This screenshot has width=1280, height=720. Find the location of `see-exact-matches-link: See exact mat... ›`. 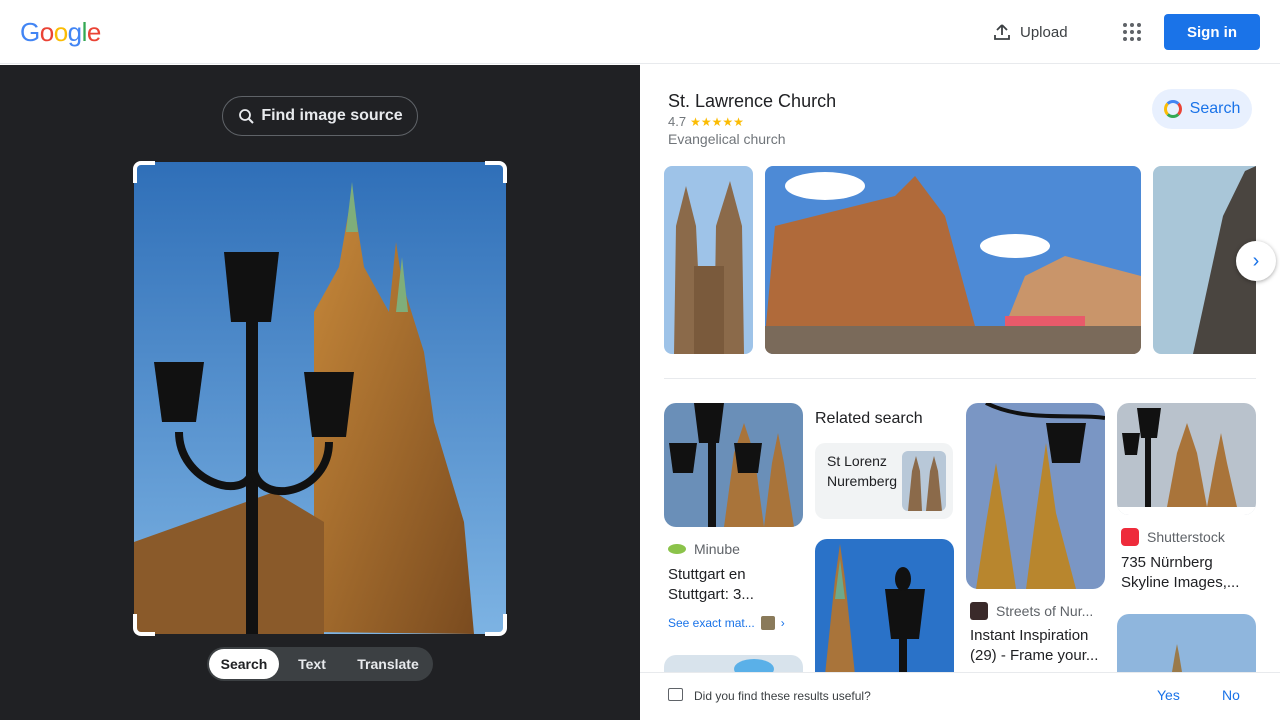

see-exact-matches-link: See exact mat... › is located at coordinates (726, 623).